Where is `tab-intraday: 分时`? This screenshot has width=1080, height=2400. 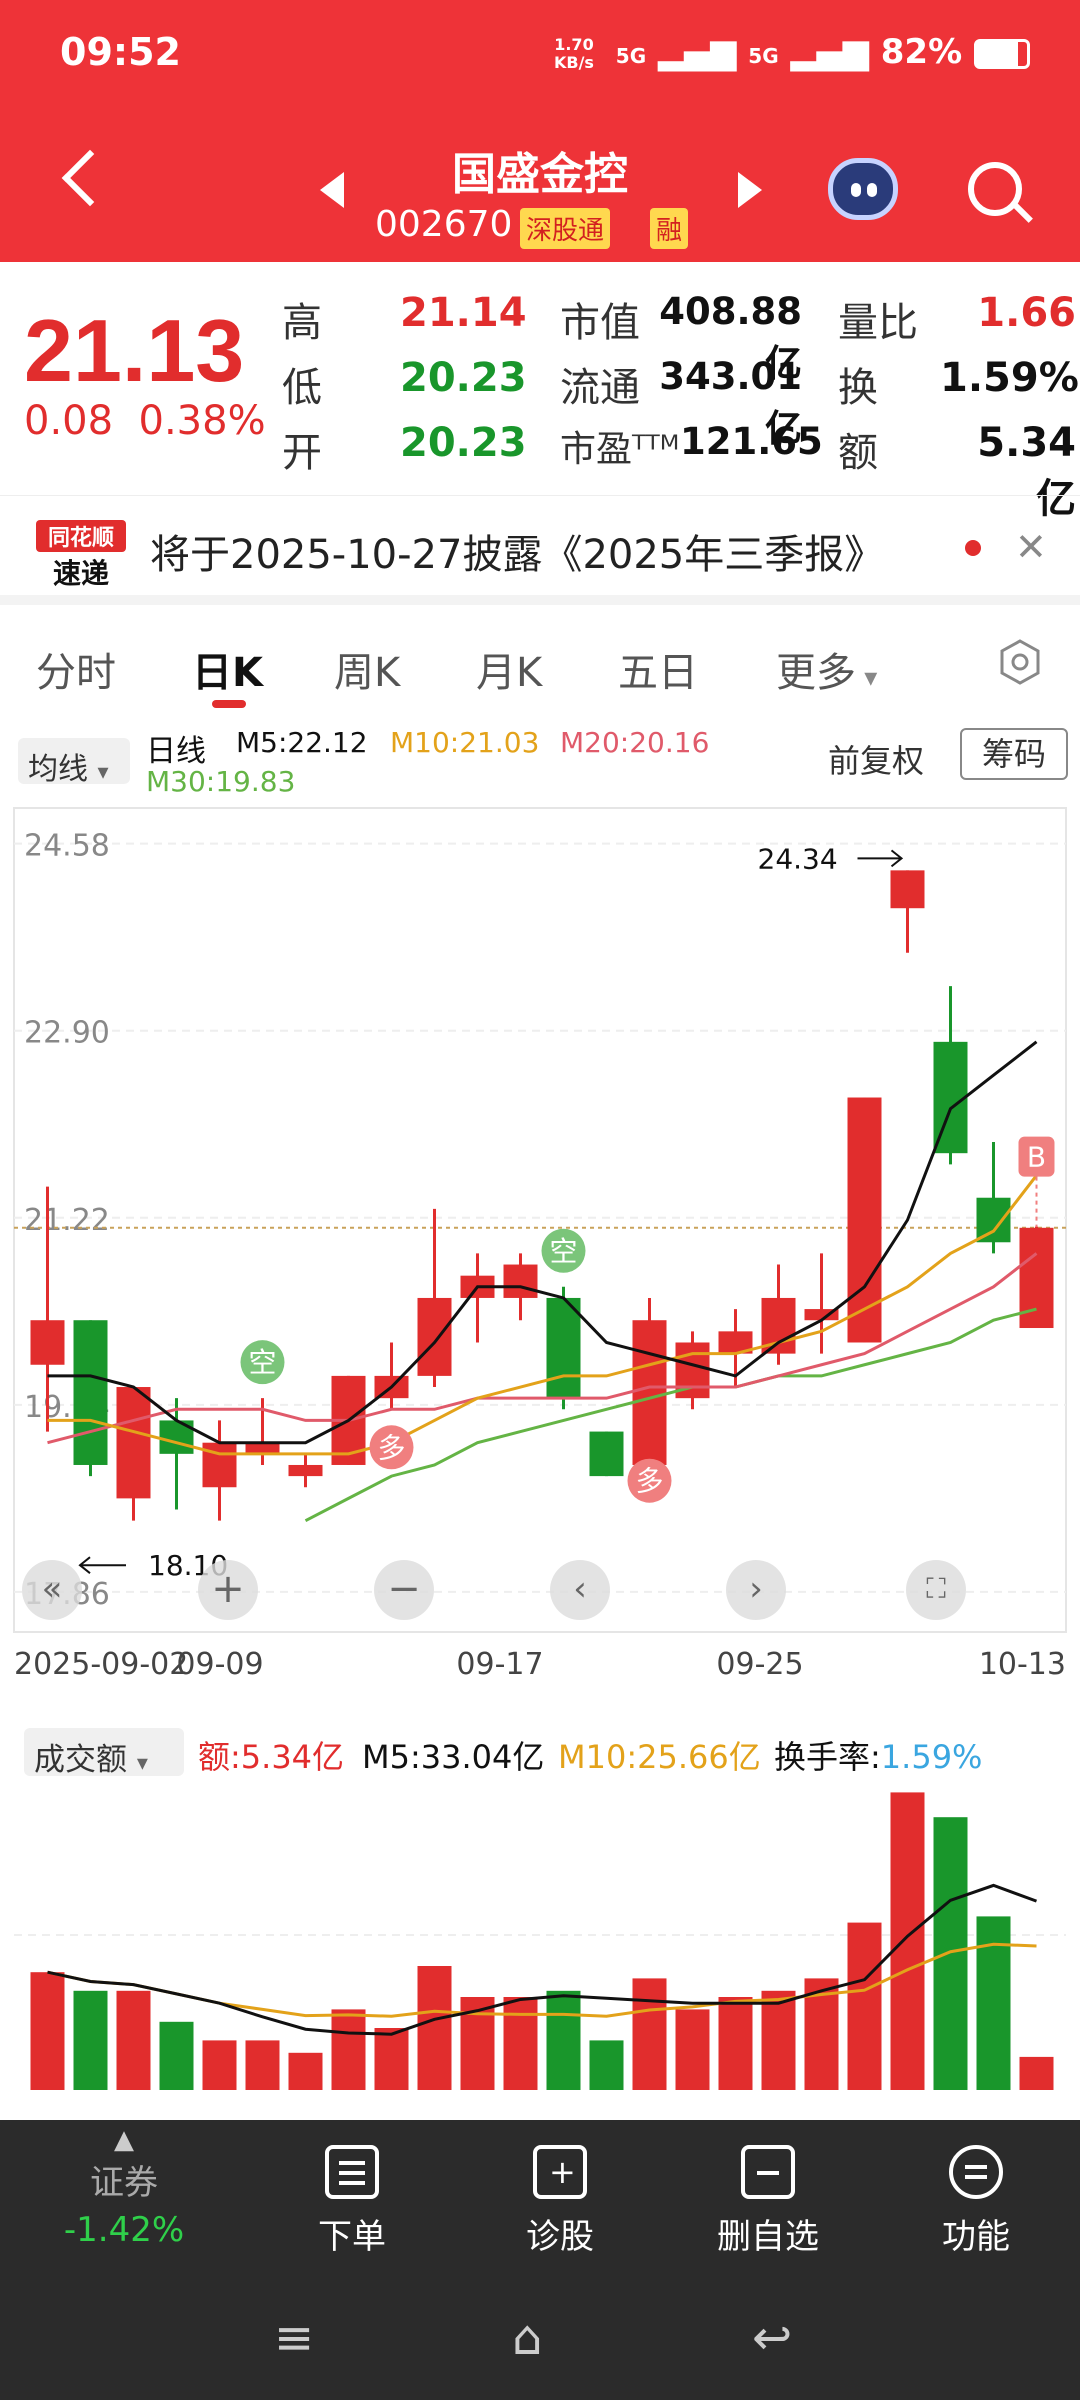
tab-intraday: 分时 is located at coordinates (76, 669).